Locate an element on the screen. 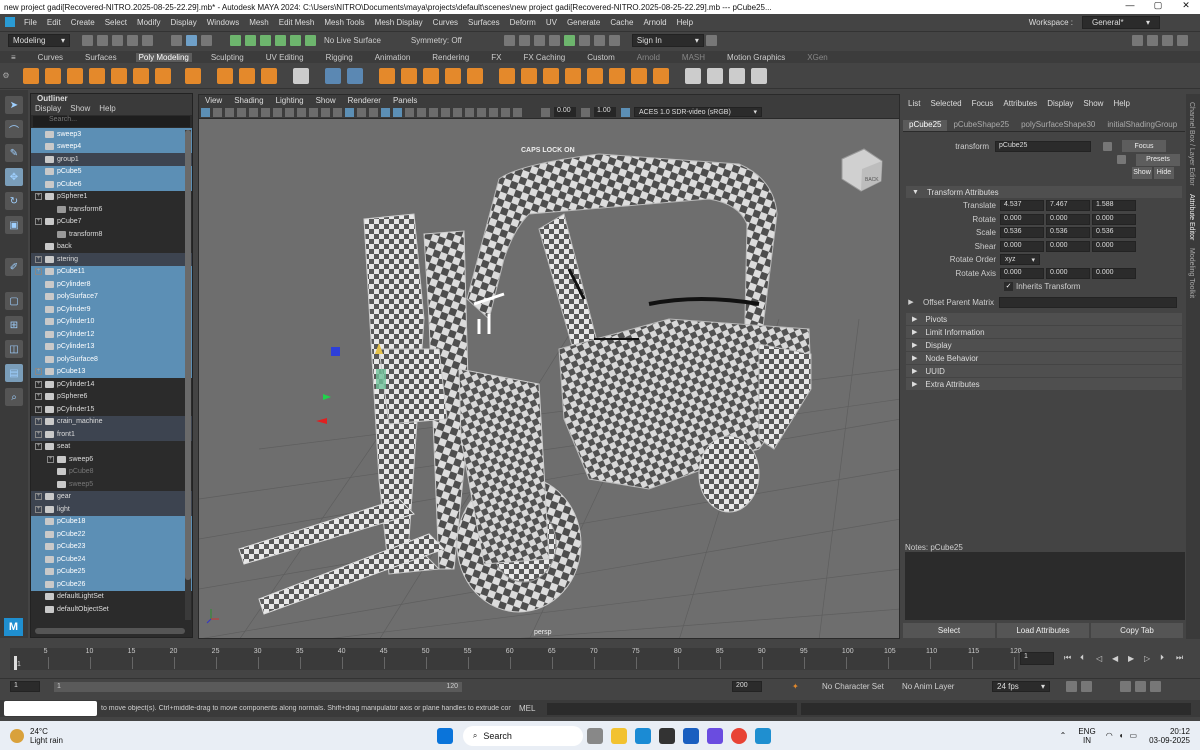 This screenshot has height=750, width=1200. menu-arnold: Arnold is located at coordinates (654, 22).